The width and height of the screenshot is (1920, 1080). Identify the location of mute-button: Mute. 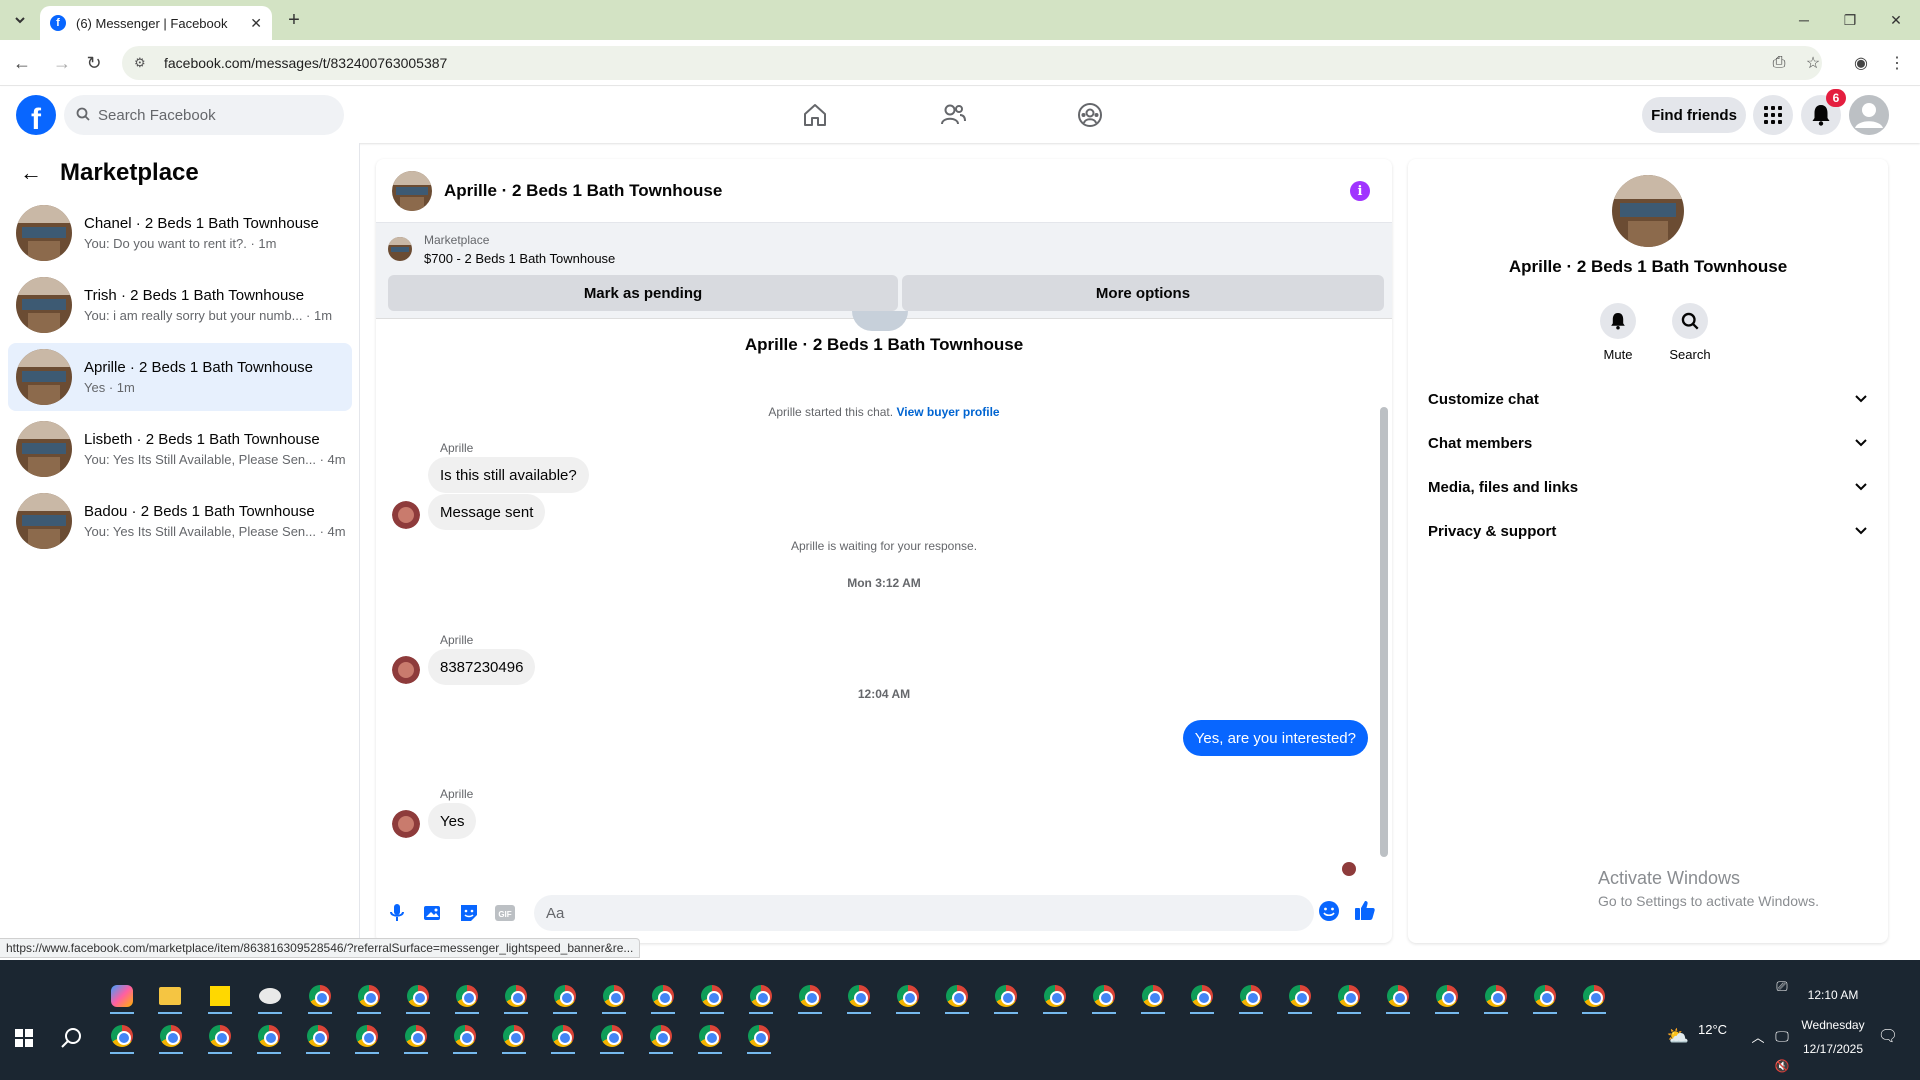
(1618, 332).